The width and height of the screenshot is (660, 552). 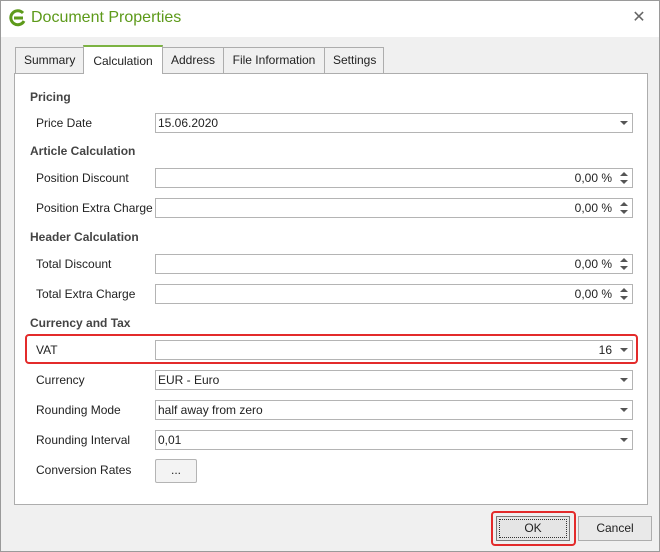 What do you see at coordinates (615, 528) in the screenshot?
I see `cancel-button: Cancel` at bounding box center [615, 528].